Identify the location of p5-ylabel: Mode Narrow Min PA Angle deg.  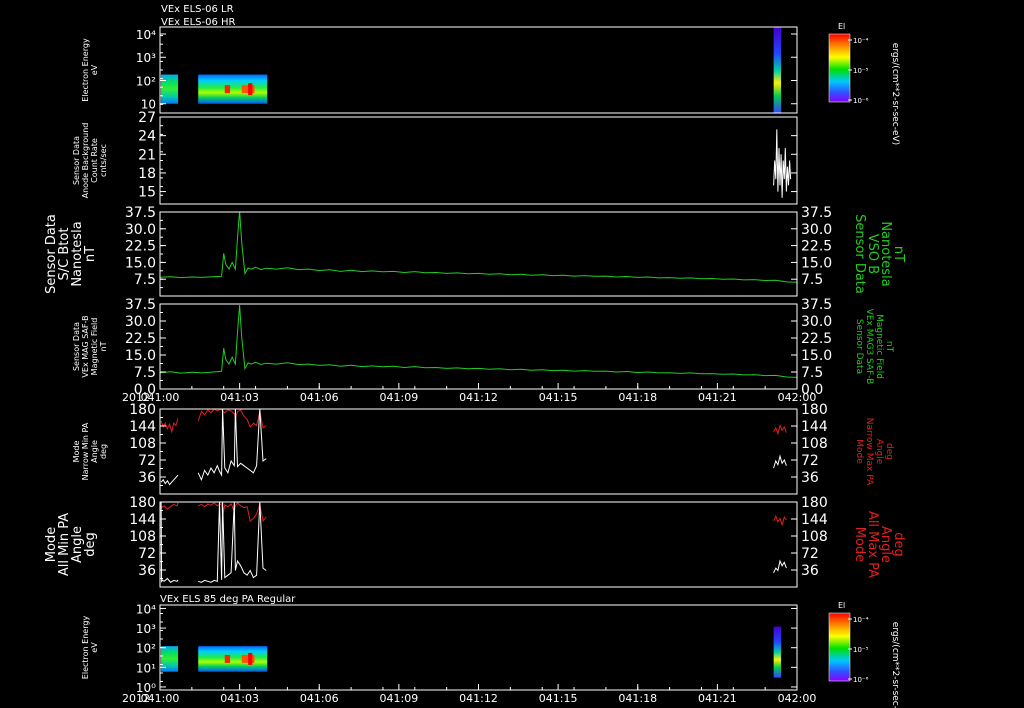
(90, 451).